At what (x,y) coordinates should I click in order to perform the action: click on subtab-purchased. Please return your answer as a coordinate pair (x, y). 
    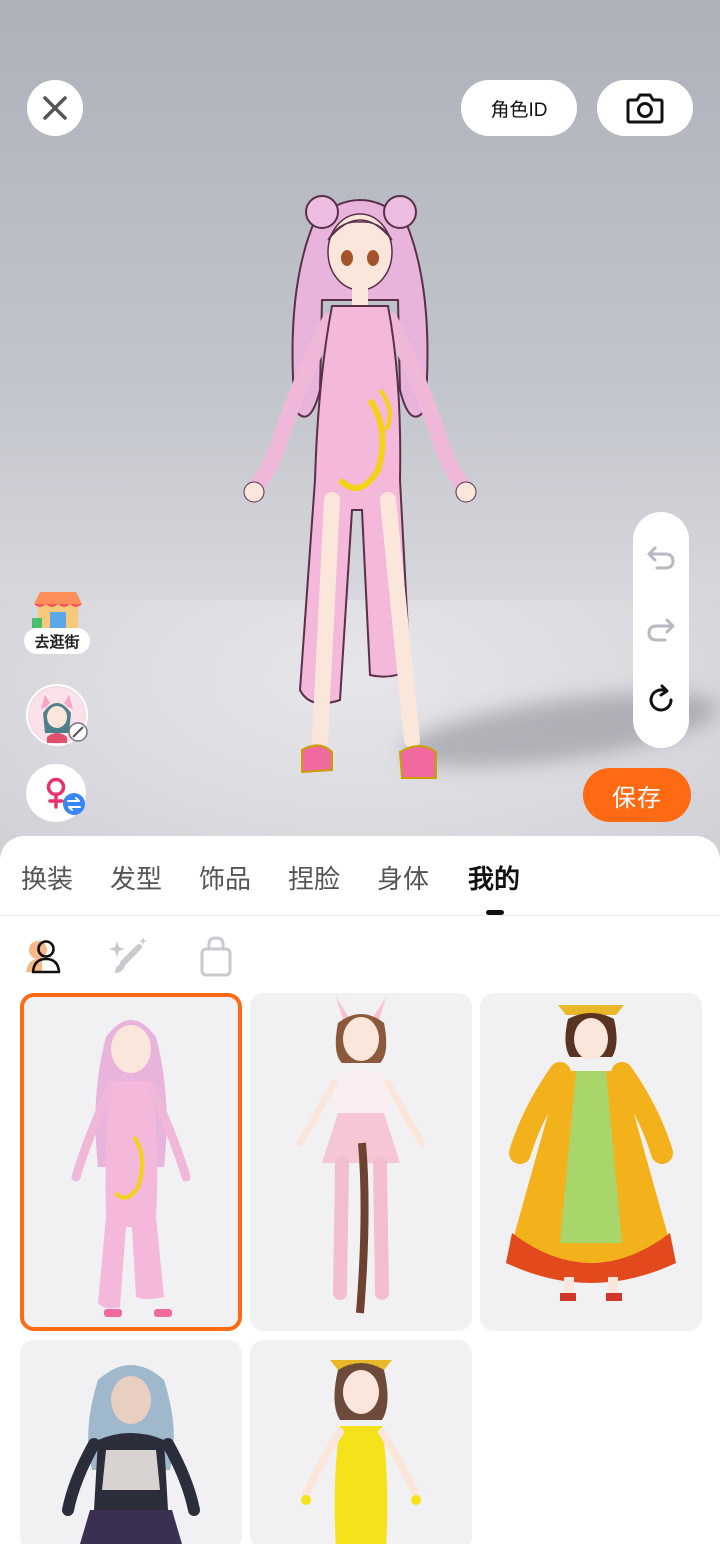
    Looking at the image, I should click on (216, 956).